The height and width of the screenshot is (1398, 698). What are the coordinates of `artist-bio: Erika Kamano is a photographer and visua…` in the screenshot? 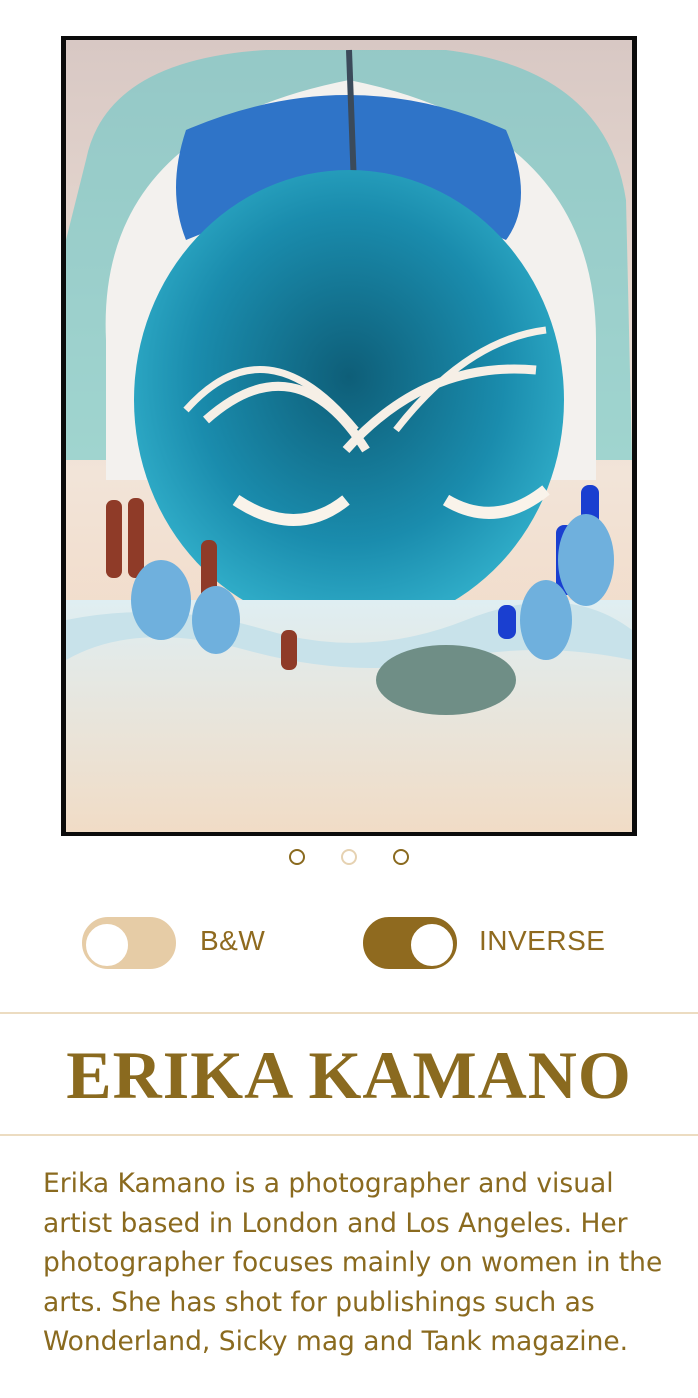 It's located at (353, 1262).